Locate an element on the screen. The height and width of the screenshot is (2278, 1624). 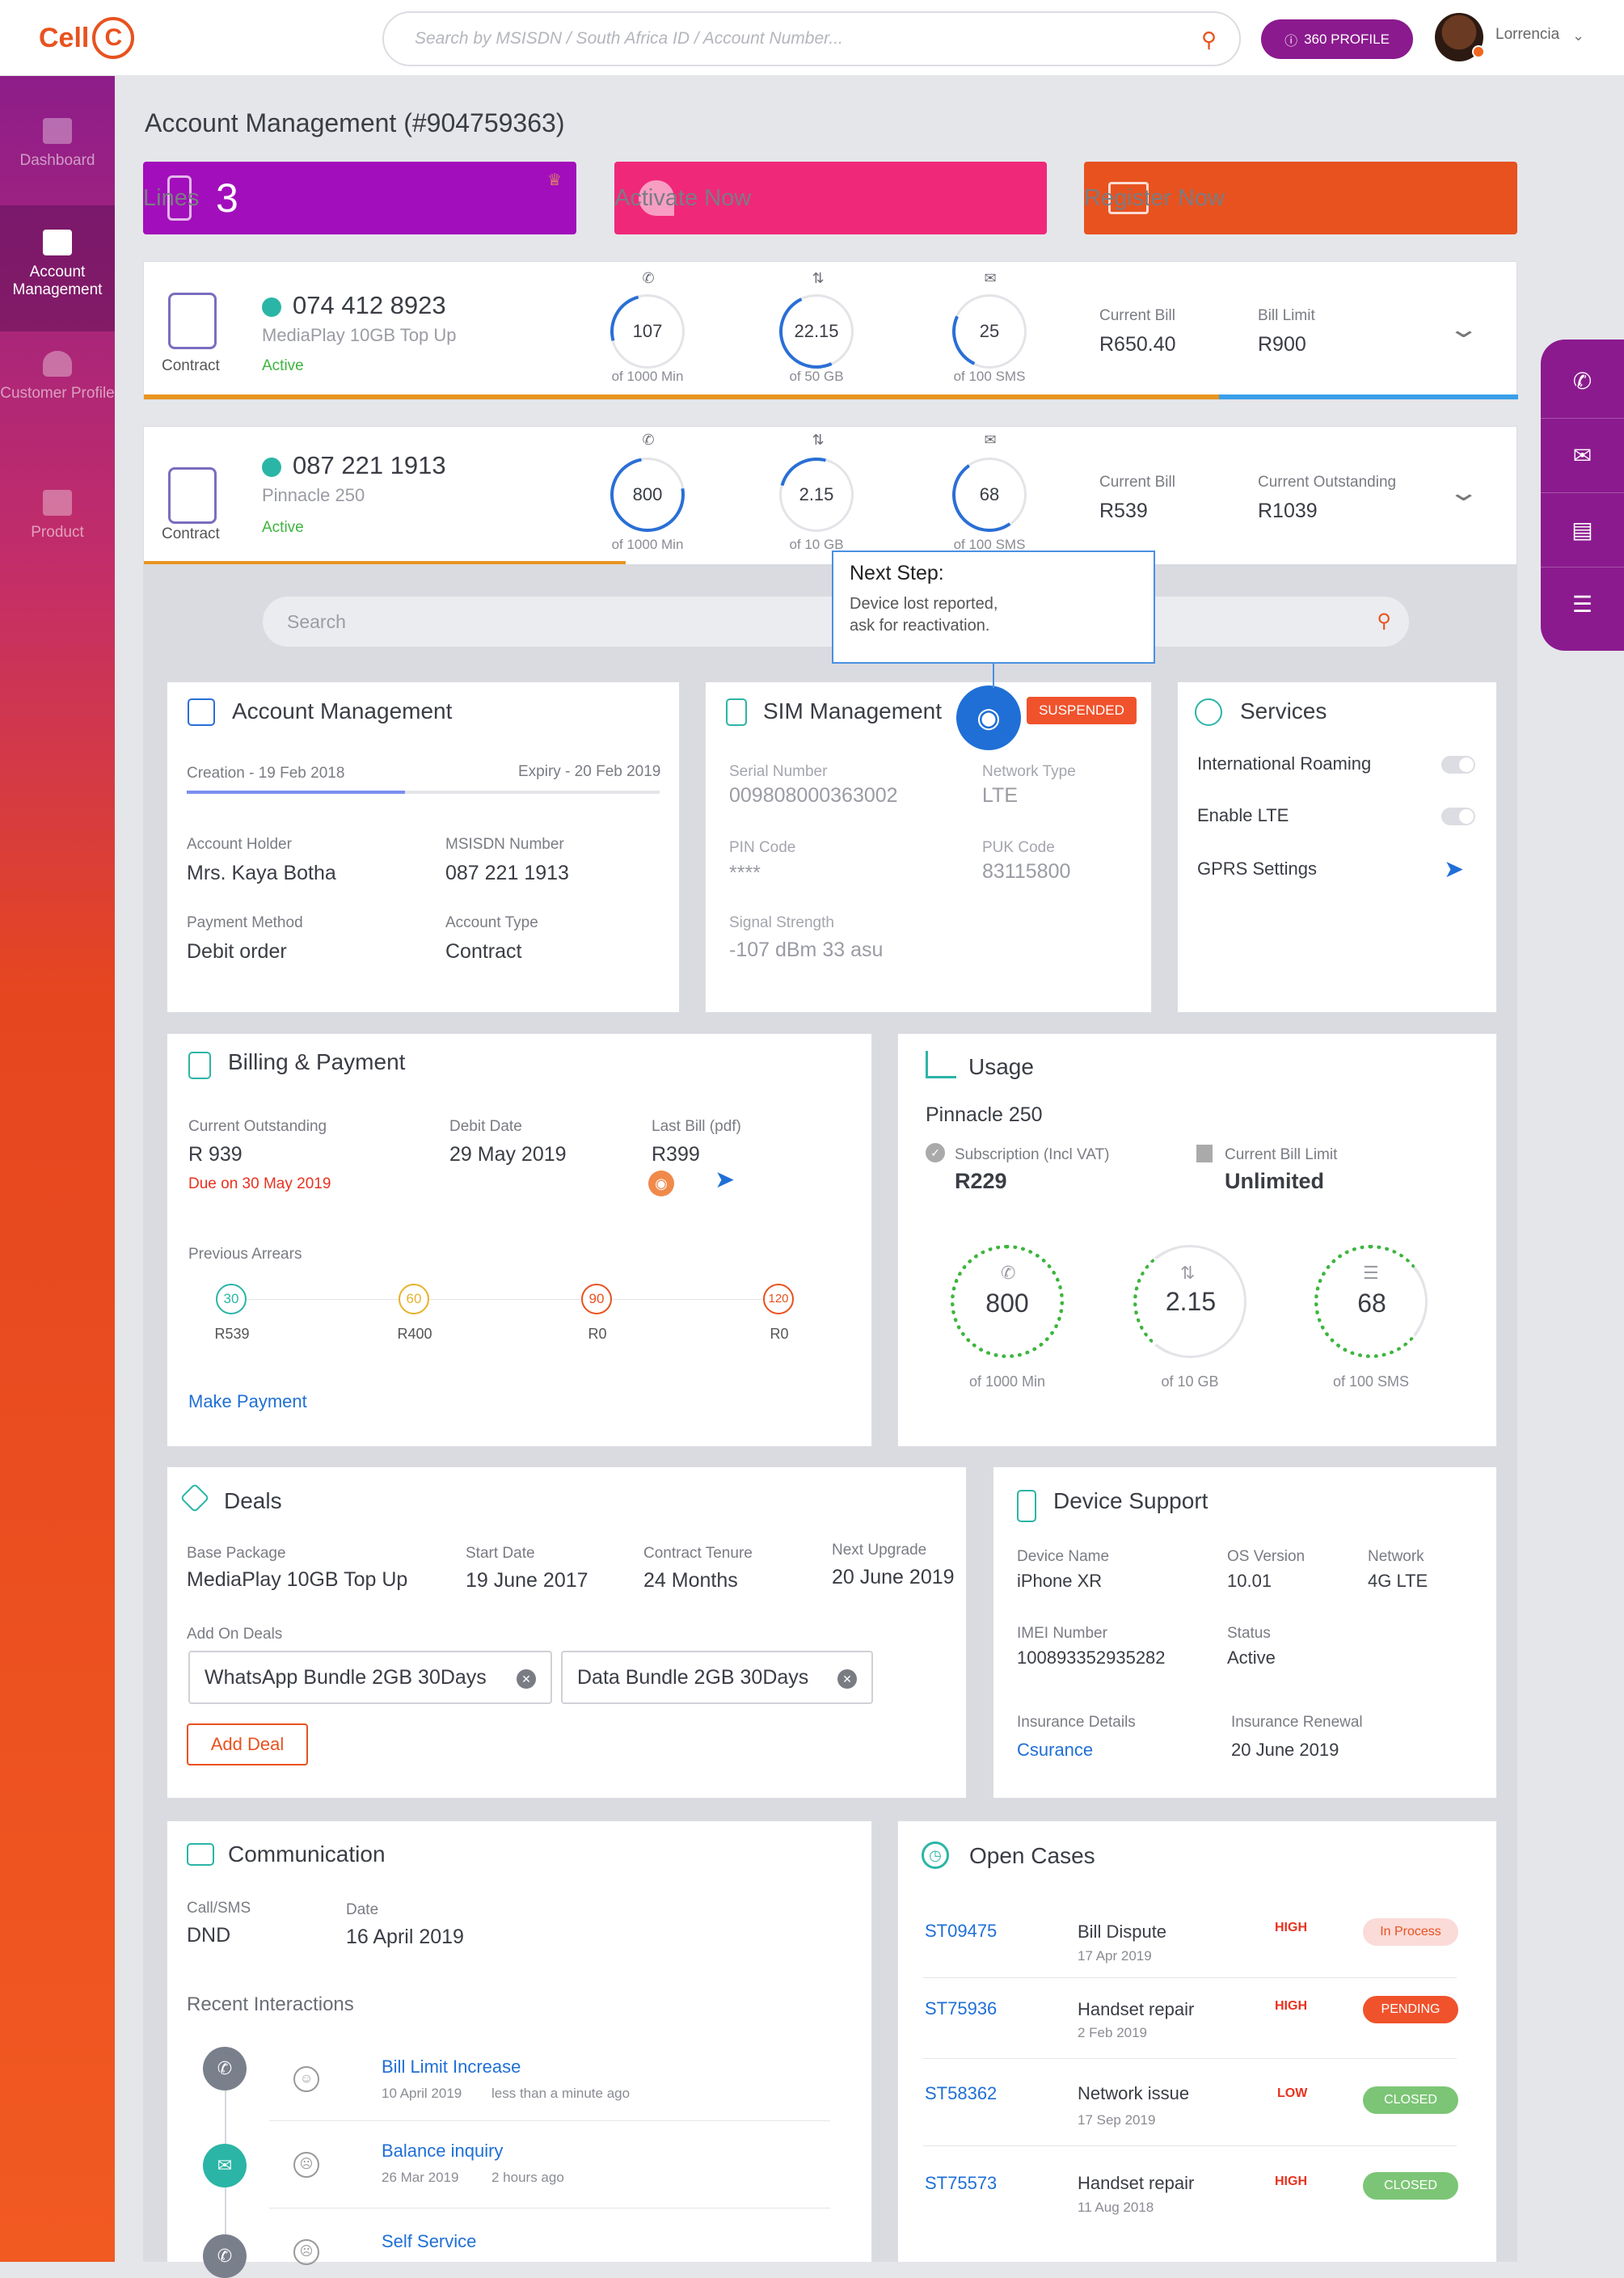
arrears-label: Previous Arrears is located at coordinates (245, 1254).